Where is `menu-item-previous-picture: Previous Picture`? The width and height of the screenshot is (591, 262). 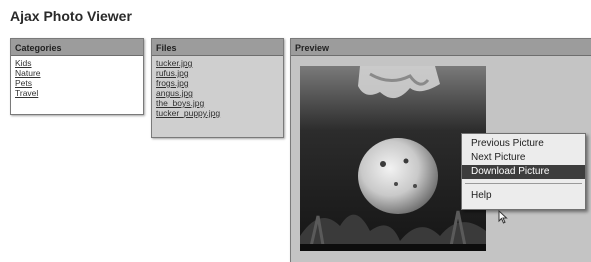
menu-item-previous-picture: Previous Picture is located at coordinates (523, 144).